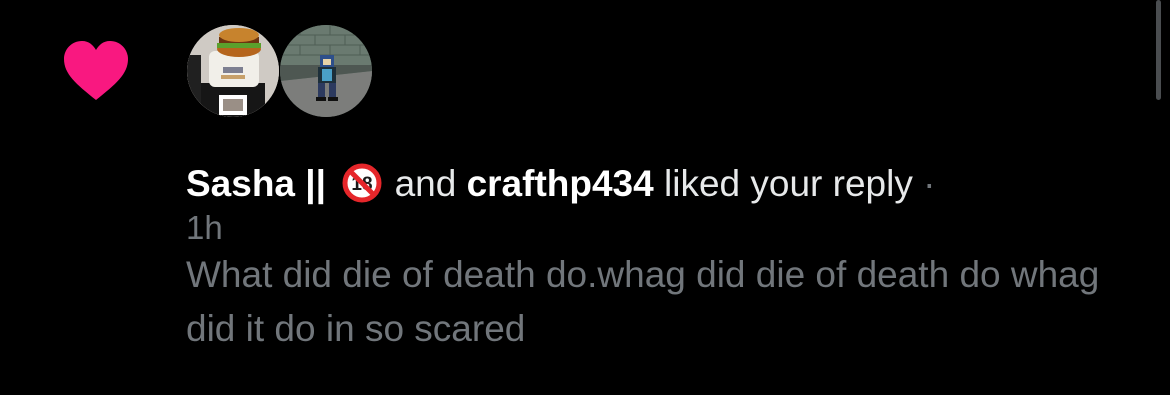 The width and height of the screenshot is (1170, 395). What do you see at coordinates (326, 71) in the screenshot?
I see `avatar-crafthp434` at bounding box center [326, 71].